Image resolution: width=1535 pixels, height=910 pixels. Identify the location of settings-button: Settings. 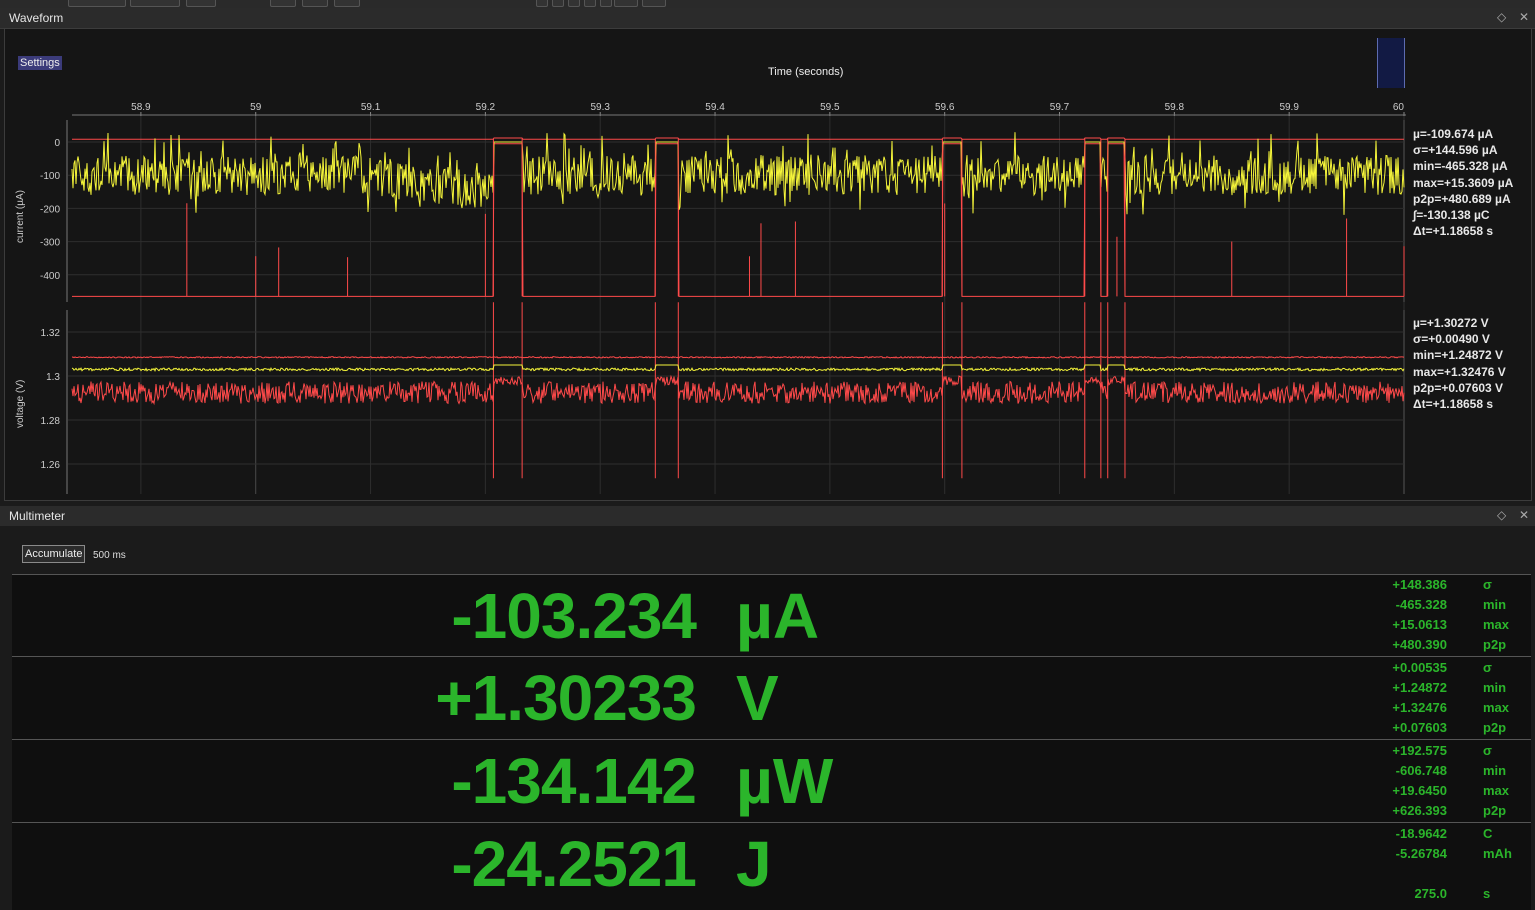
(40, 63).